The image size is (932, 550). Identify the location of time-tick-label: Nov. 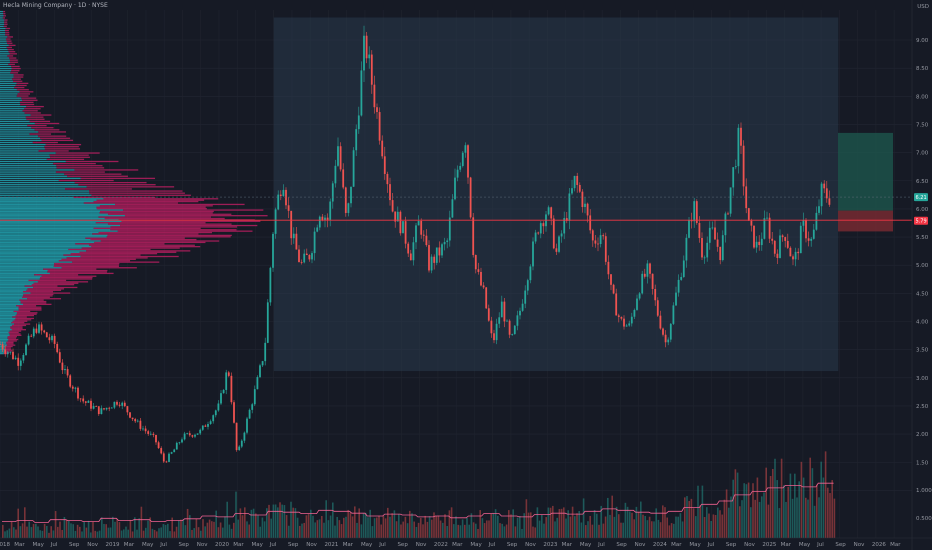
(202, 545).